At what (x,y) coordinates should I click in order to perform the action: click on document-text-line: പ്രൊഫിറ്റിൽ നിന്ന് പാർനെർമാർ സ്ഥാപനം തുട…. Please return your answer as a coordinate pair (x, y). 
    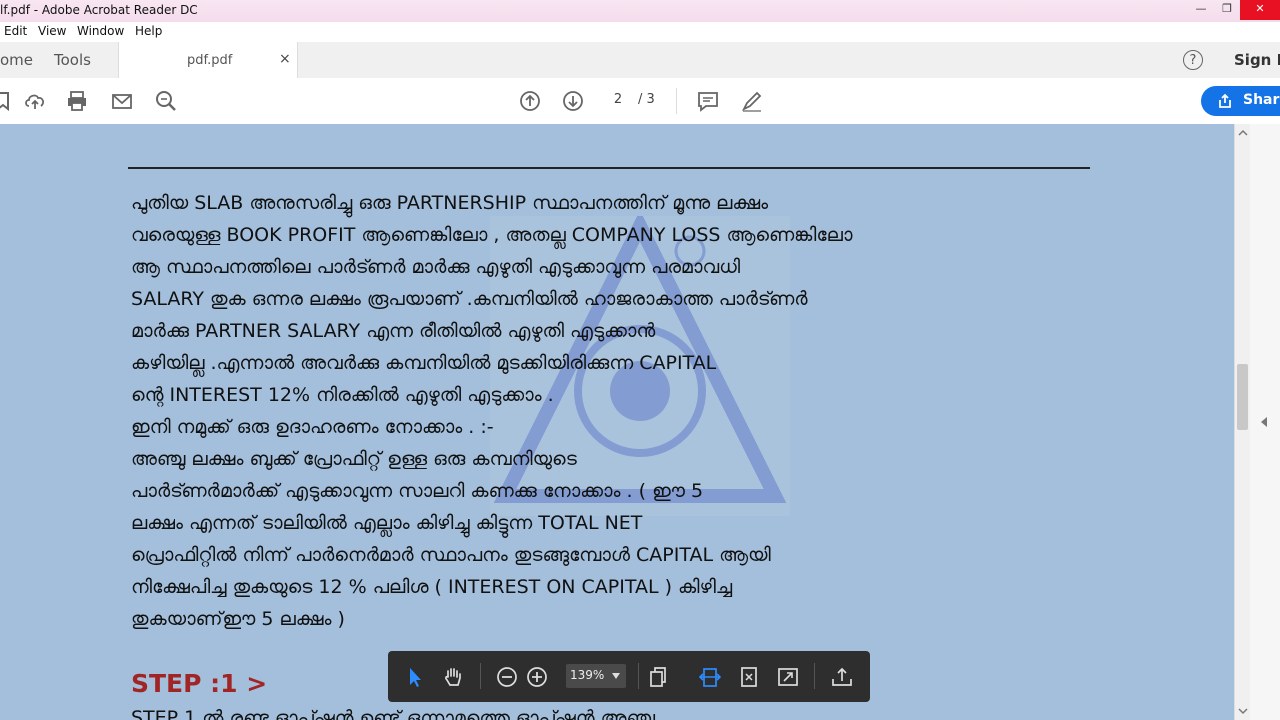
    Looking at the image, I should click on (451, 555).